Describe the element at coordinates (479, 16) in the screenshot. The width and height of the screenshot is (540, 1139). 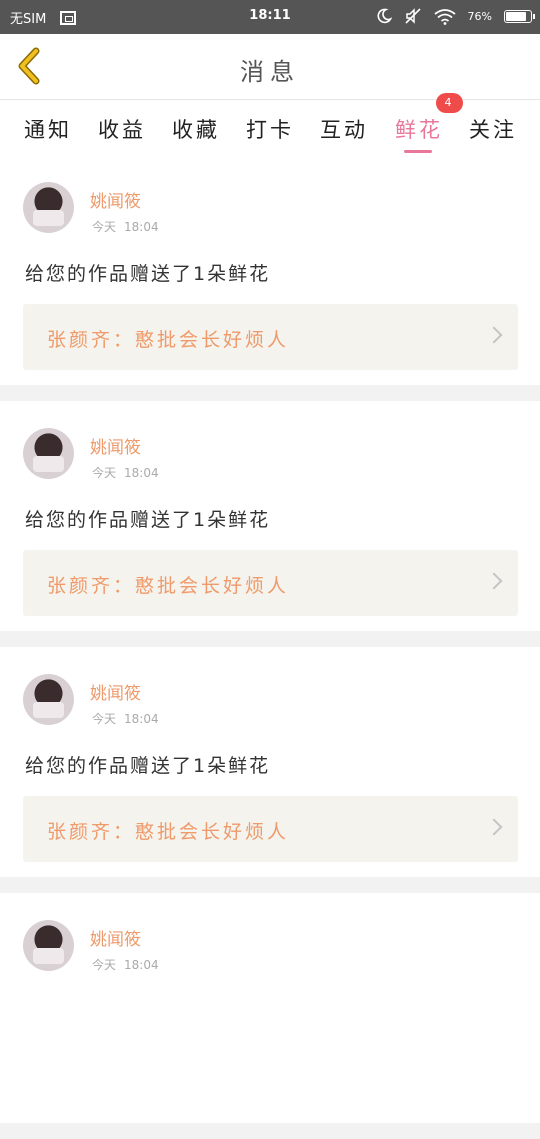
I see `battery-percent: 76%` at that location.